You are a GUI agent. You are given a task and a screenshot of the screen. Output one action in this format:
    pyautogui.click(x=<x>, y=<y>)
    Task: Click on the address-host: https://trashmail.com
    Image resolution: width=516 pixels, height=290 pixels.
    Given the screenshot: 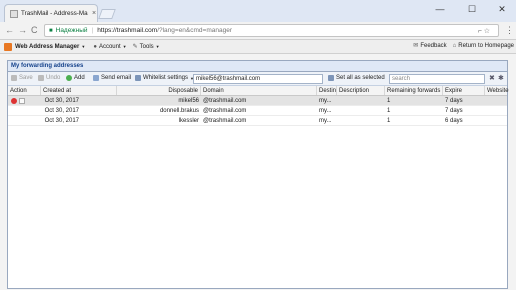 What is the action you would take?
    pyautogui.click(x=127, y=30)
    